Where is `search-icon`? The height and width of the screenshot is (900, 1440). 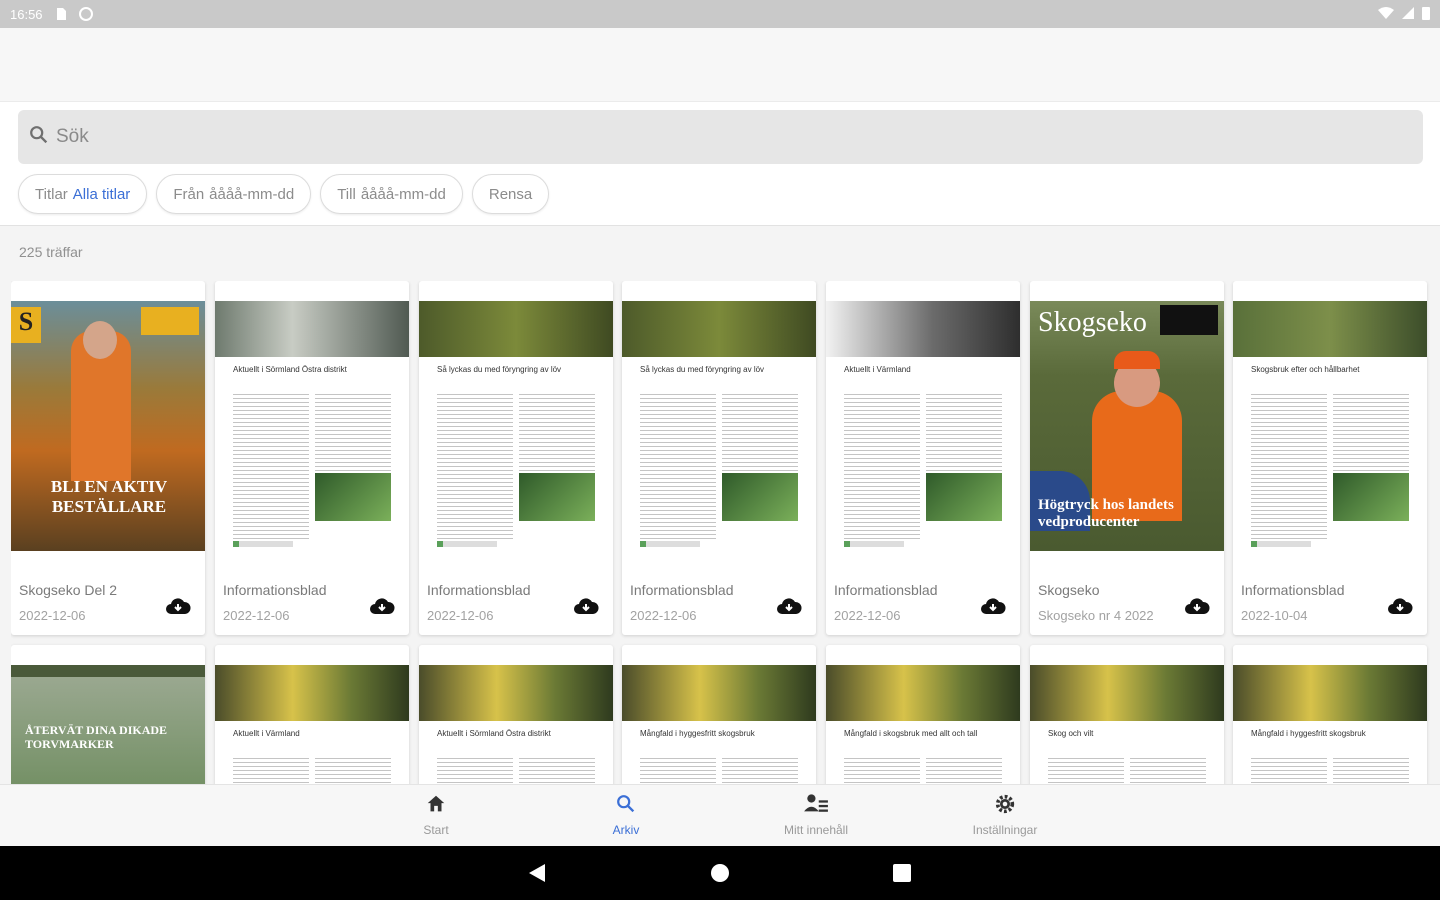 search-icon is located at coordinates (626, 805).